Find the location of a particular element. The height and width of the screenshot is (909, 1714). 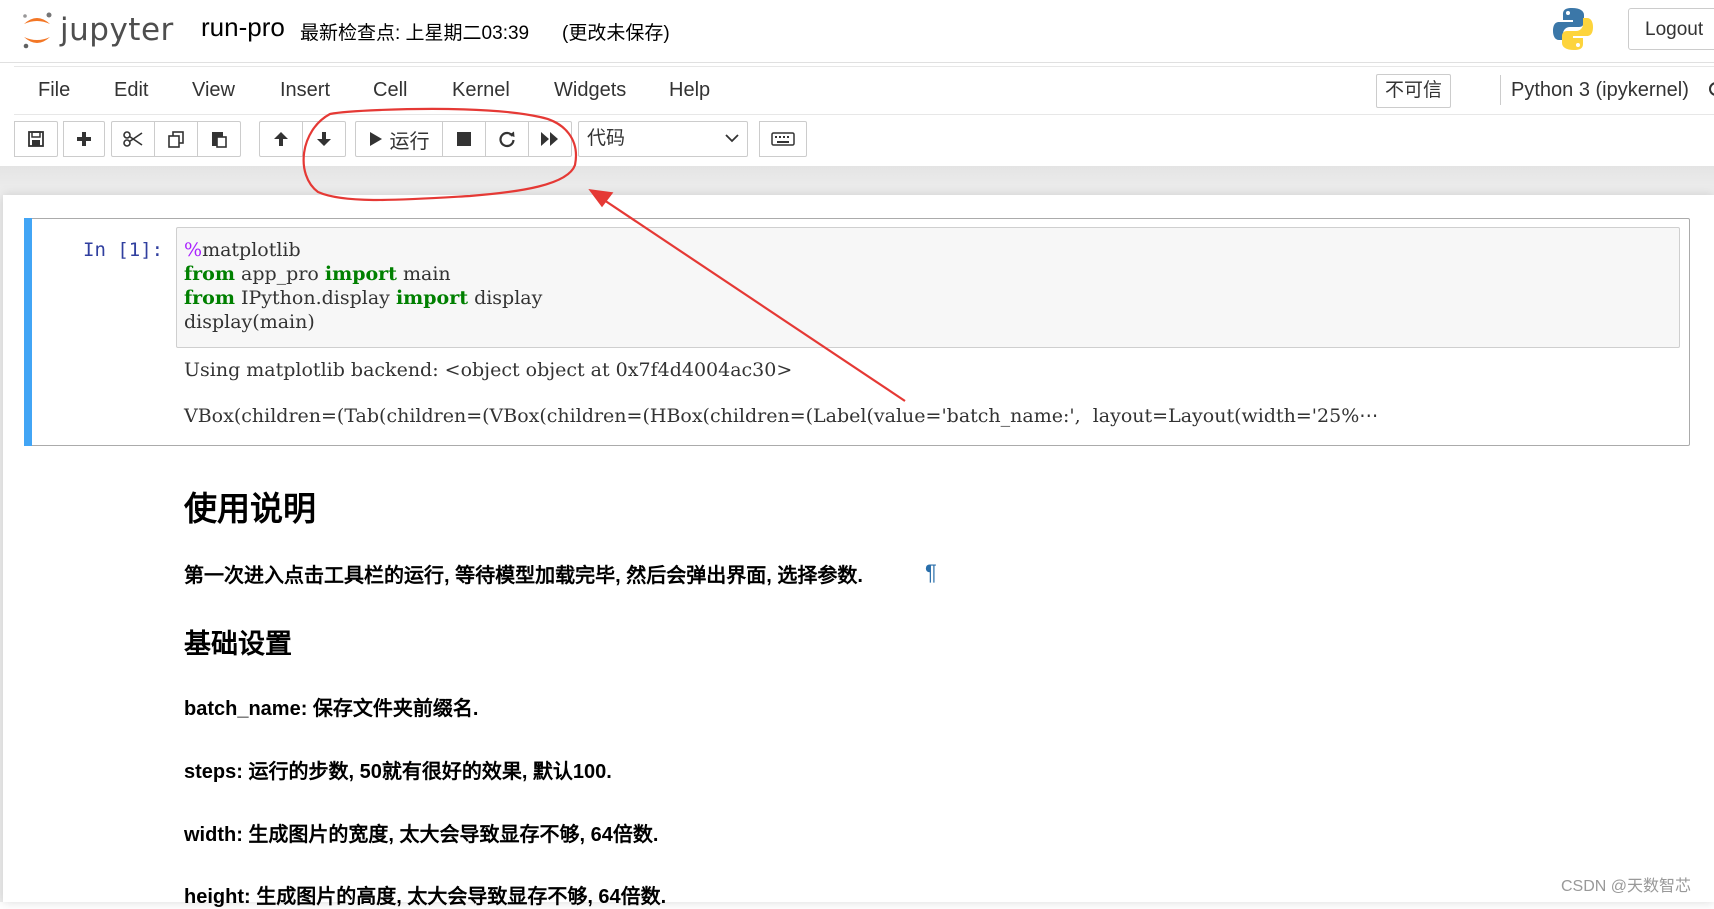

keyboard-icon is located at coordinates (783, 139).